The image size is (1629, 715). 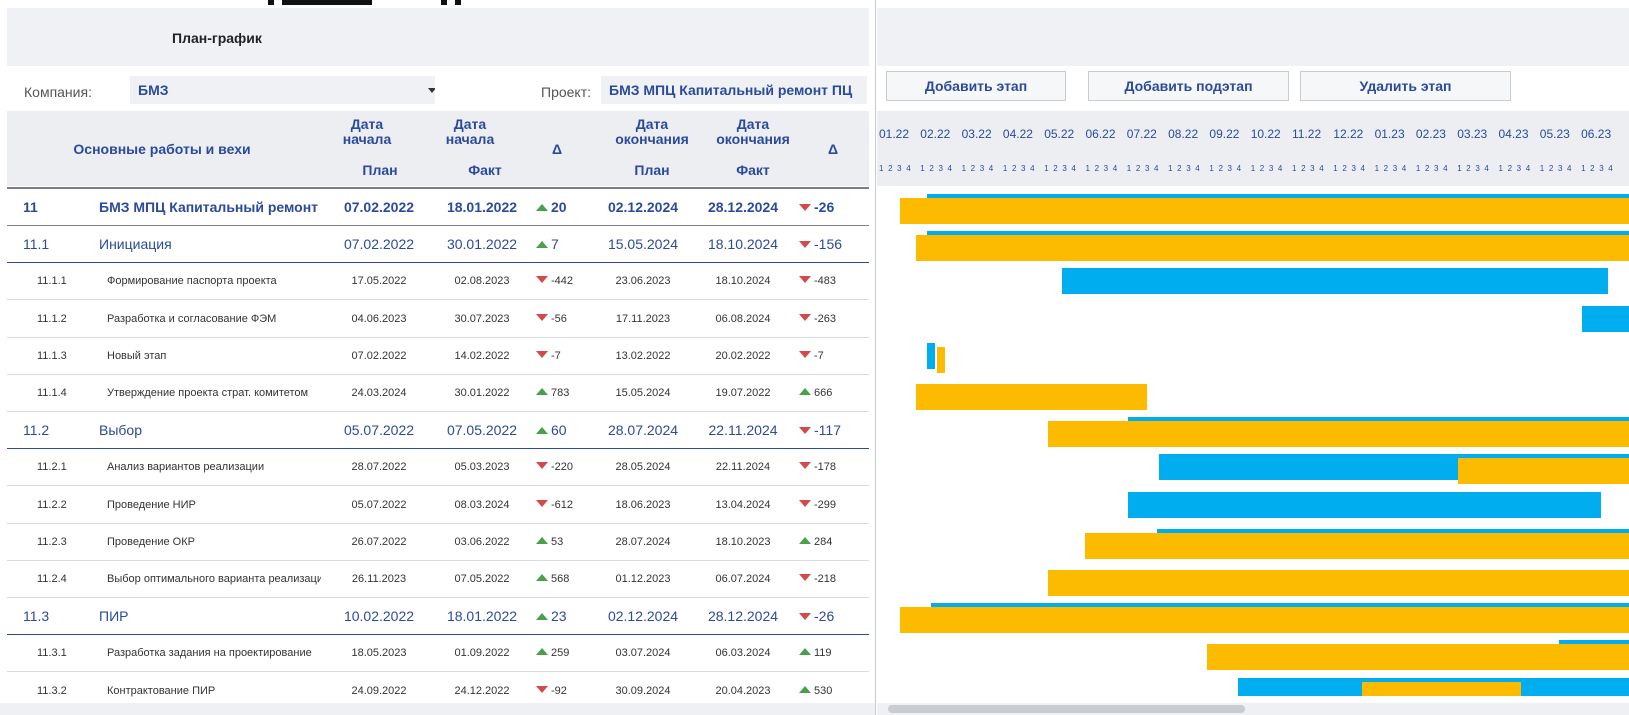 I want to click on start-delta-value: -442, so click(x=562, y=281).